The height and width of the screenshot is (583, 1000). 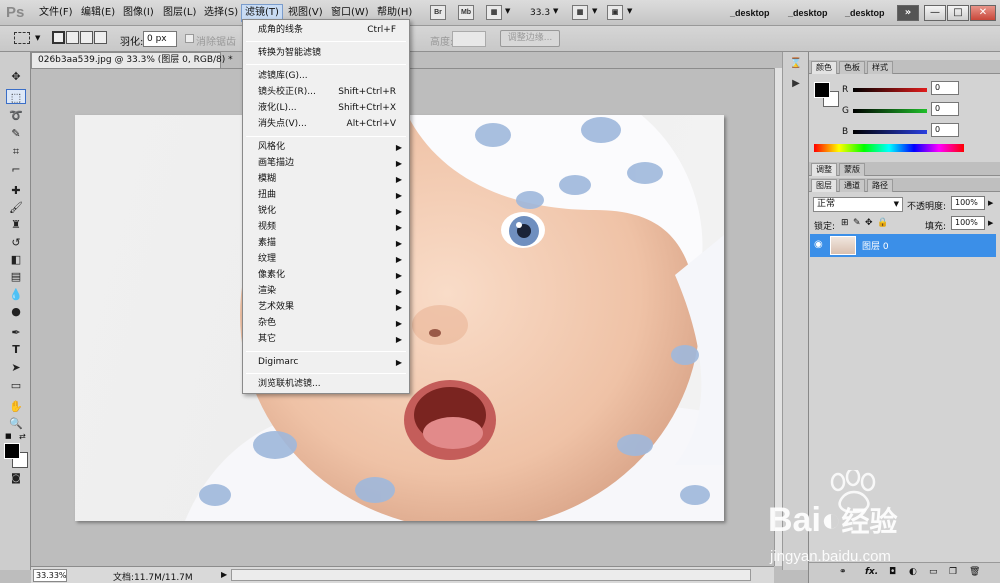 I want to click on clone-stamp-tool-icon: ♜, so click(x=16, y=224).